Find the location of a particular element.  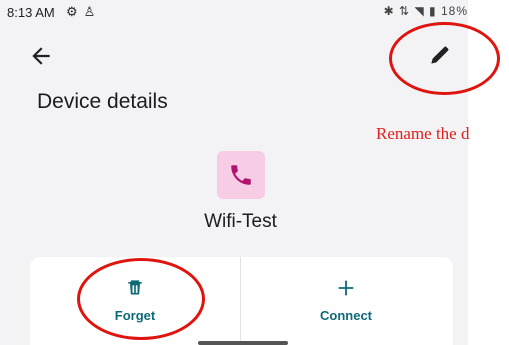

forget-label: Forget is located at coordinates (135, 315).